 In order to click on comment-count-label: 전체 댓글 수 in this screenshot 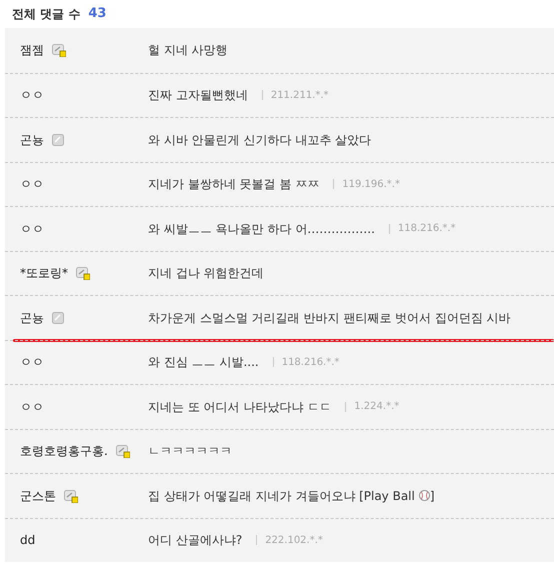, I will do `click(46, 14)`.